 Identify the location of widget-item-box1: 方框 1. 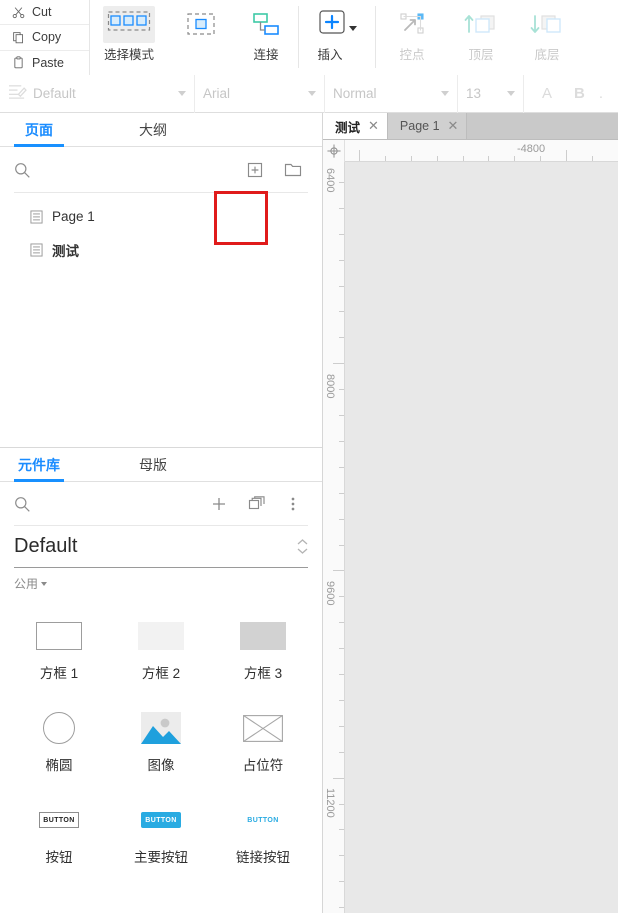
(59, 648).